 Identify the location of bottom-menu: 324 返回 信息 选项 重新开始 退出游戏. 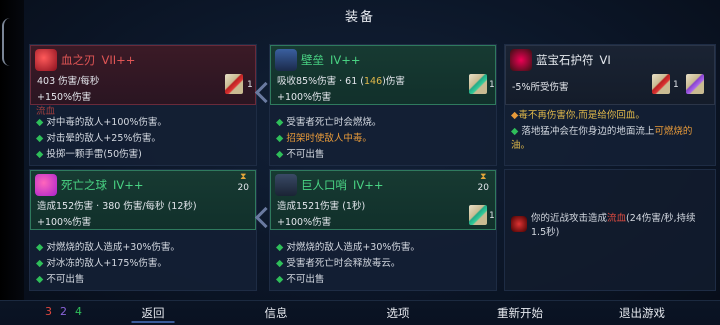
(360, 312).